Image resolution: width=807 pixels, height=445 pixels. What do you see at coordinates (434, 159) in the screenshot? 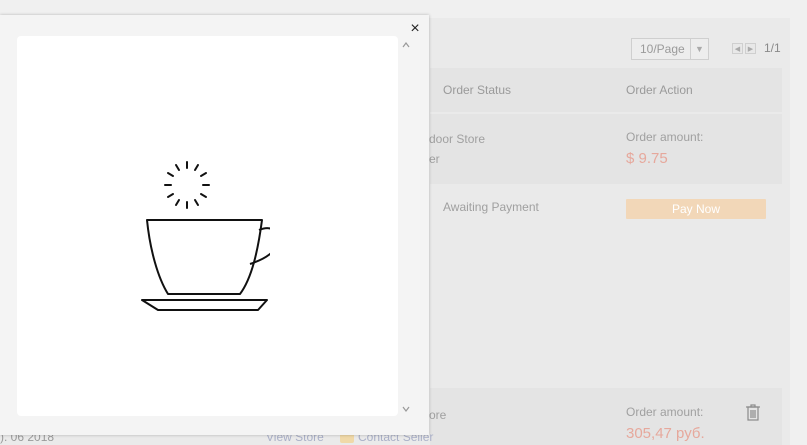
I see `seller-name: er` at bounding box center [434, 159].